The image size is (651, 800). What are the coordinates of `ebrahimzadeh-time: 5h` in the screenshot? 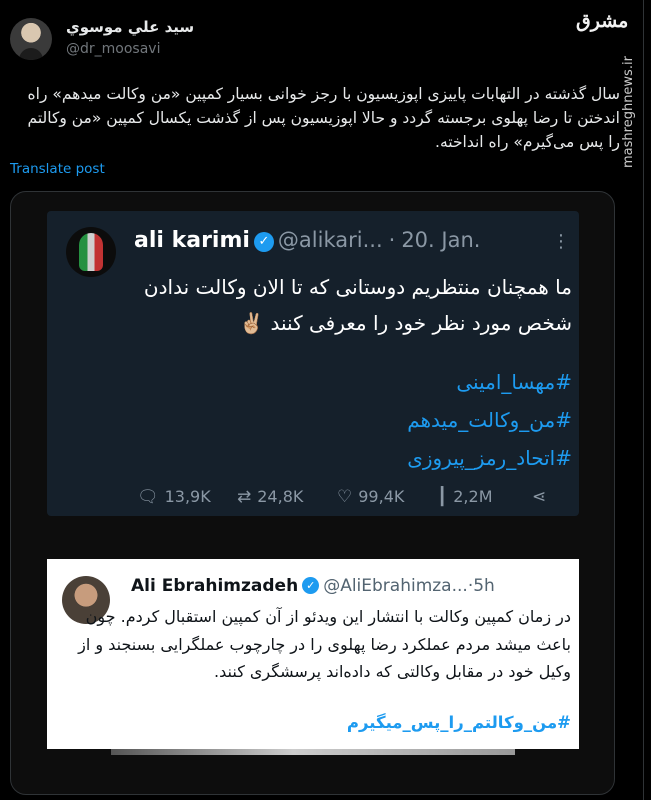 It's located at (484, 586).